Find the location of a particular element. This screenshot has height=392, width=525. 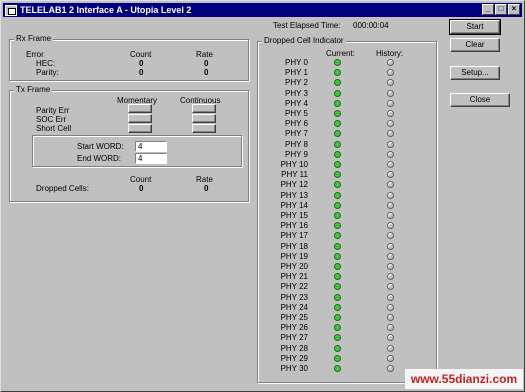

phy-row: PHY 9 is located at coordinates (348, 155).